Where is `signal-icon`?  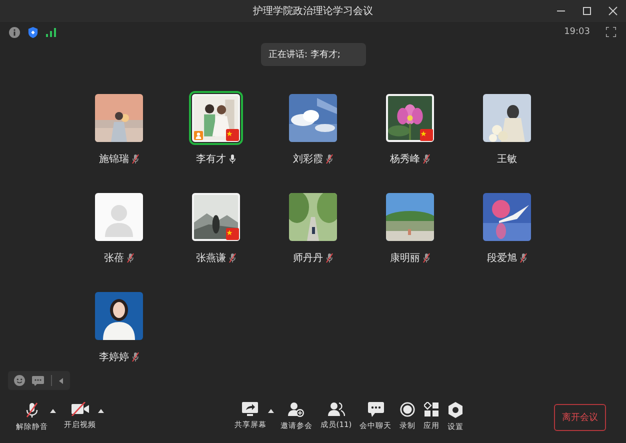
signal-icon is located at coordinates (51, 32).